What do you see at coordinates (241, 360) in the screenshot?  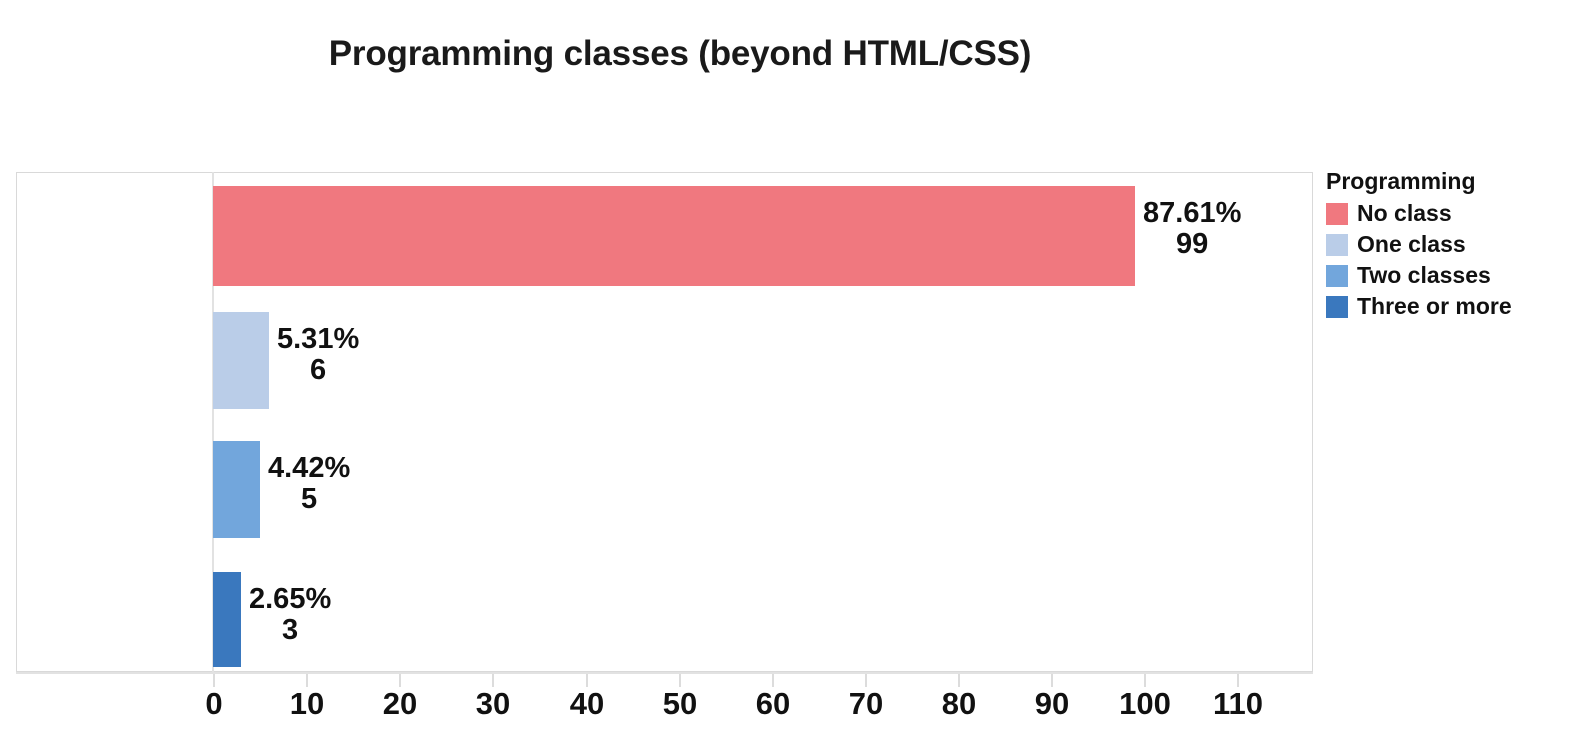 I see `bar-one-class` at bounding box center [241, 360].